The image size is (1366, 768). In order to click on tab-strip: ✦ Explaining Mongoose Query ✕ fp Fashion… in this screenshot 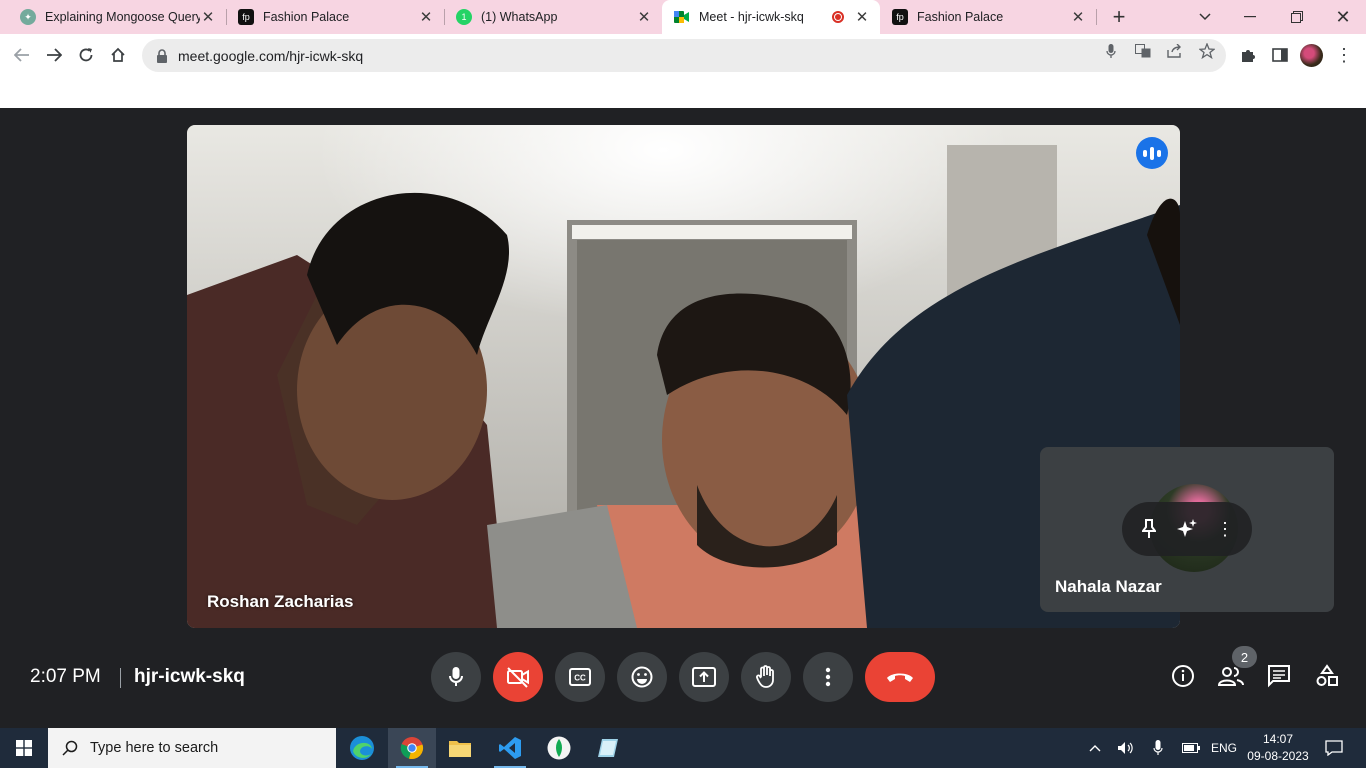, I will do `click(683, 17)`.